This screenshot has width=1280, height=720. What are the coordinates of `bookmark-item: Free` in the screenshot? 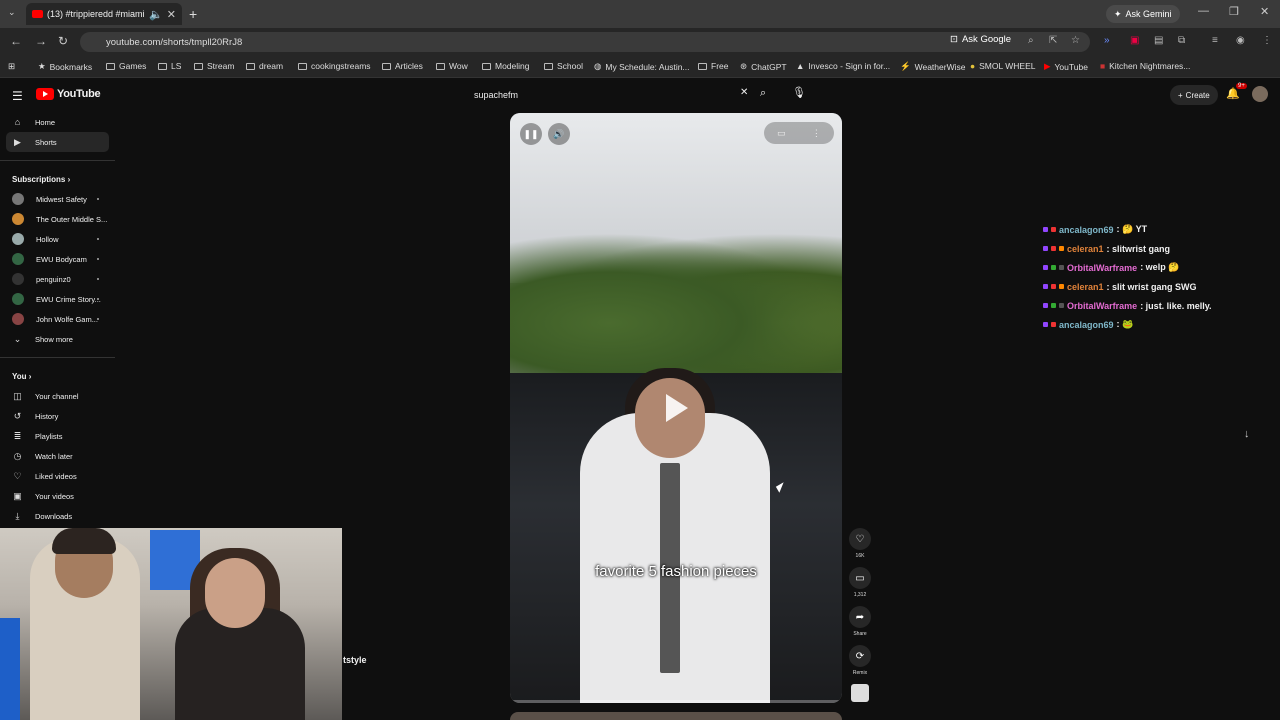 It's located at (713, 66).